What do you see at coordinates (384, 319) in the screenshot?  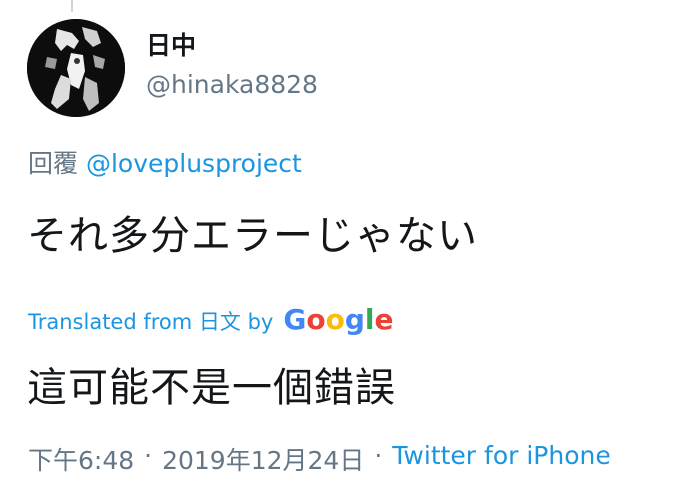 I see `google-logo-letter: e` at bounding box center [384, 319].